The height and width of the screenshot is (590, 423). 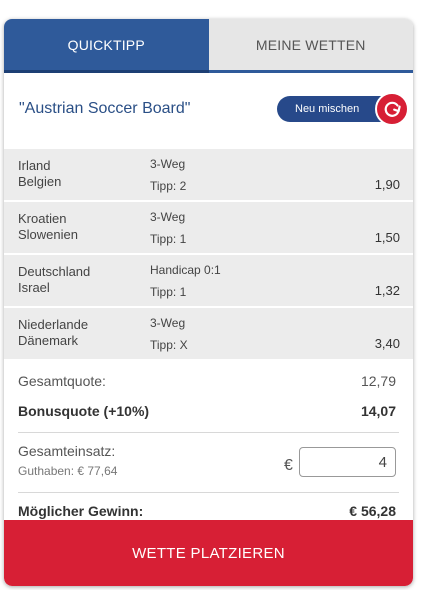 I want to click on bet-row: Kroatien Slowenien 3-Weg Tipp: 1 1,50, so click(x=208, y=228).